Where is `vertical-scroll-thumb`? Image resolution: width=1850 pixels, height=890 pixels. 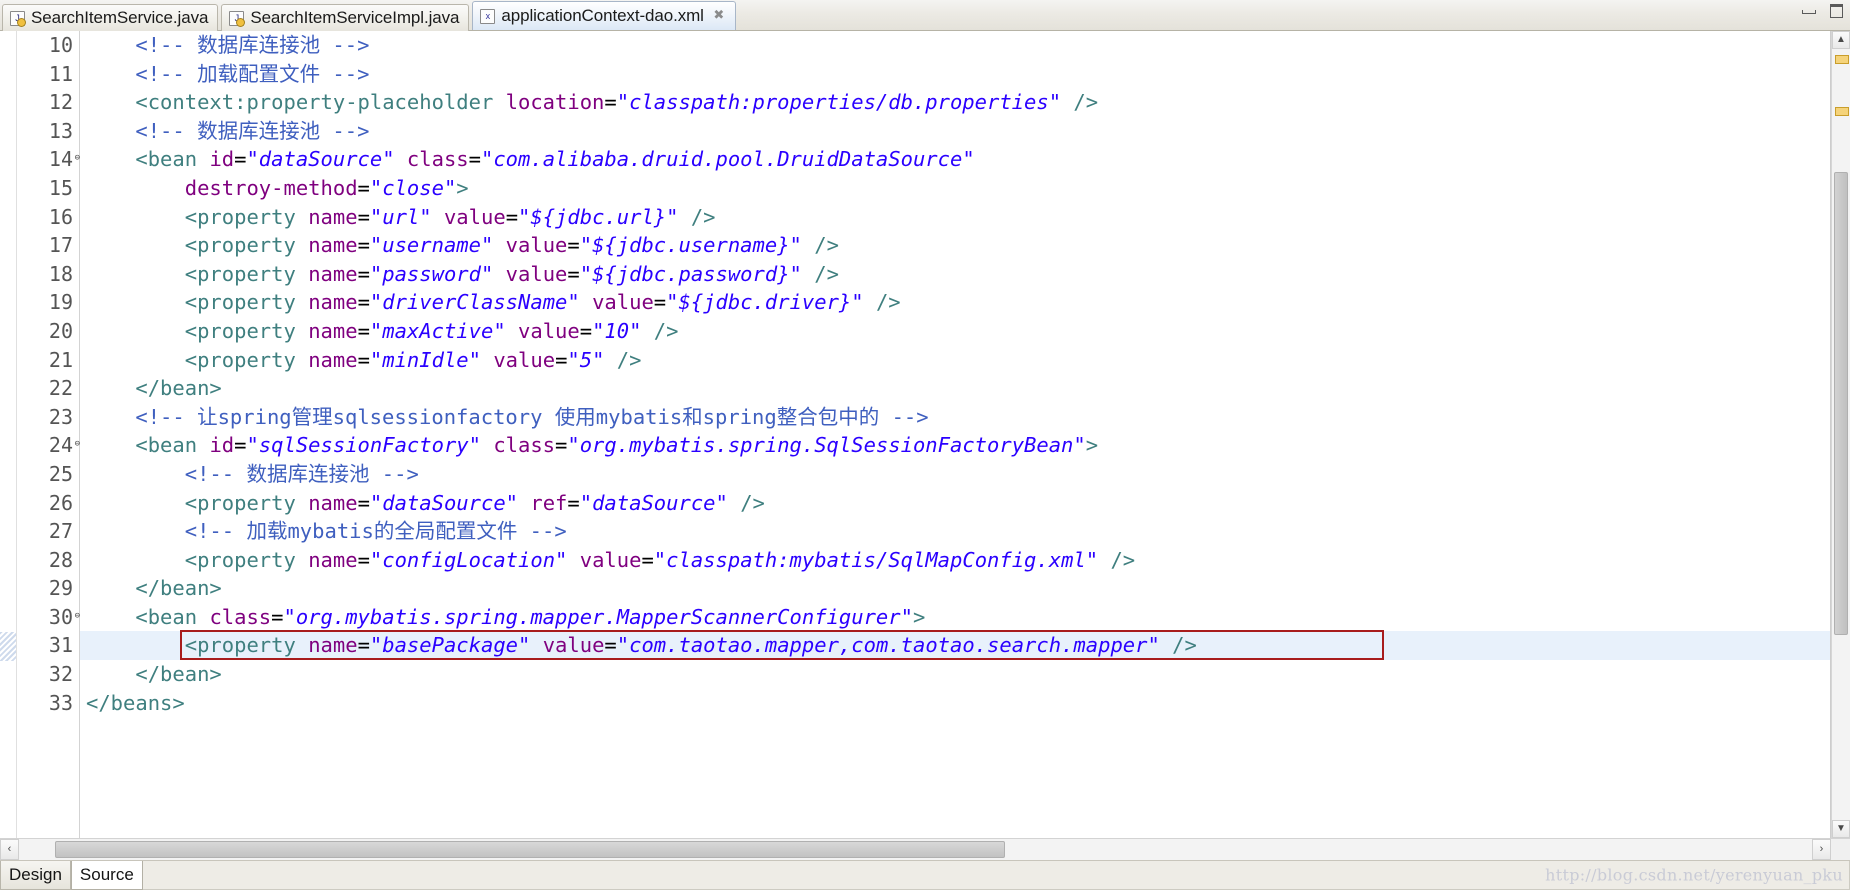 vertical-scroll-thumb is located at coordinates (1841, 403).